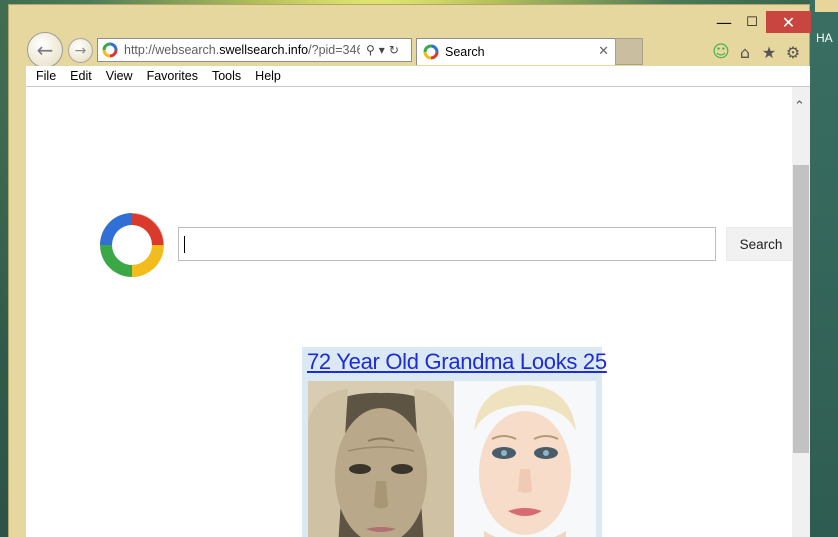  I want to click on close-button: ✕, so click(788, 22).